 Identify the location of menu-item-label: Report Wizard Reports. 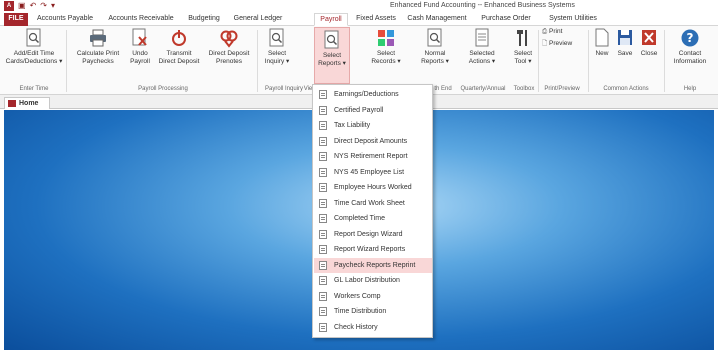
(370, 249).